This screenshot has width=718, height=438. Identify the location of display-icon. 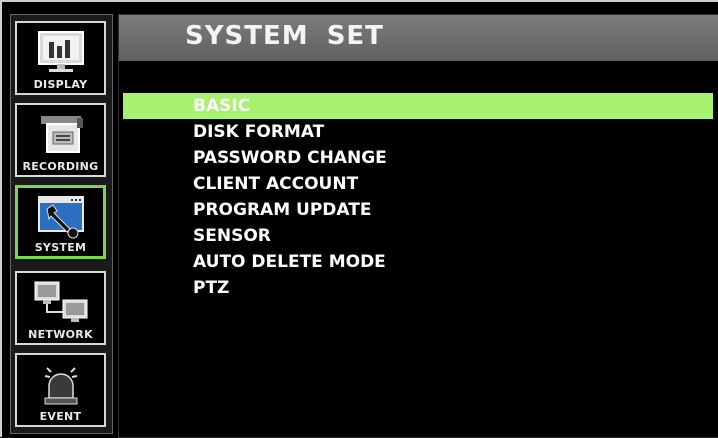
(60, 53).